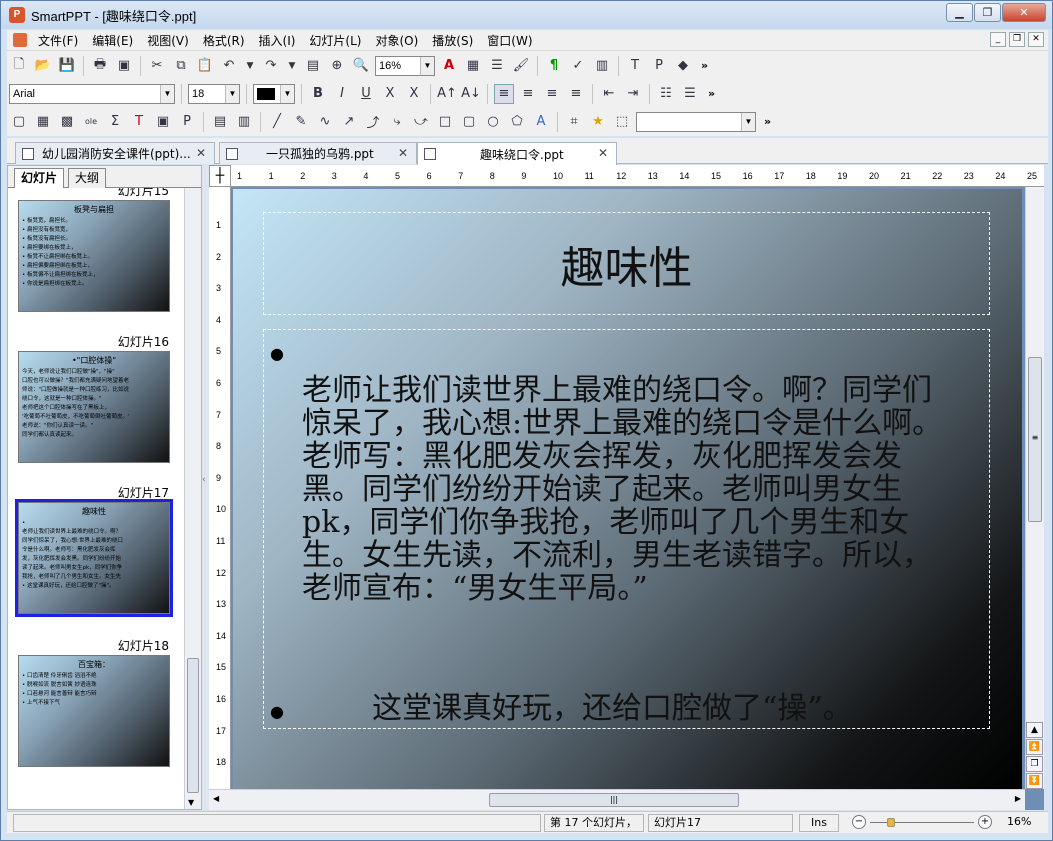 The width and height of the screenshot is (1053, 841). I want to click on rectangle-icon: □, so click(445, 122).